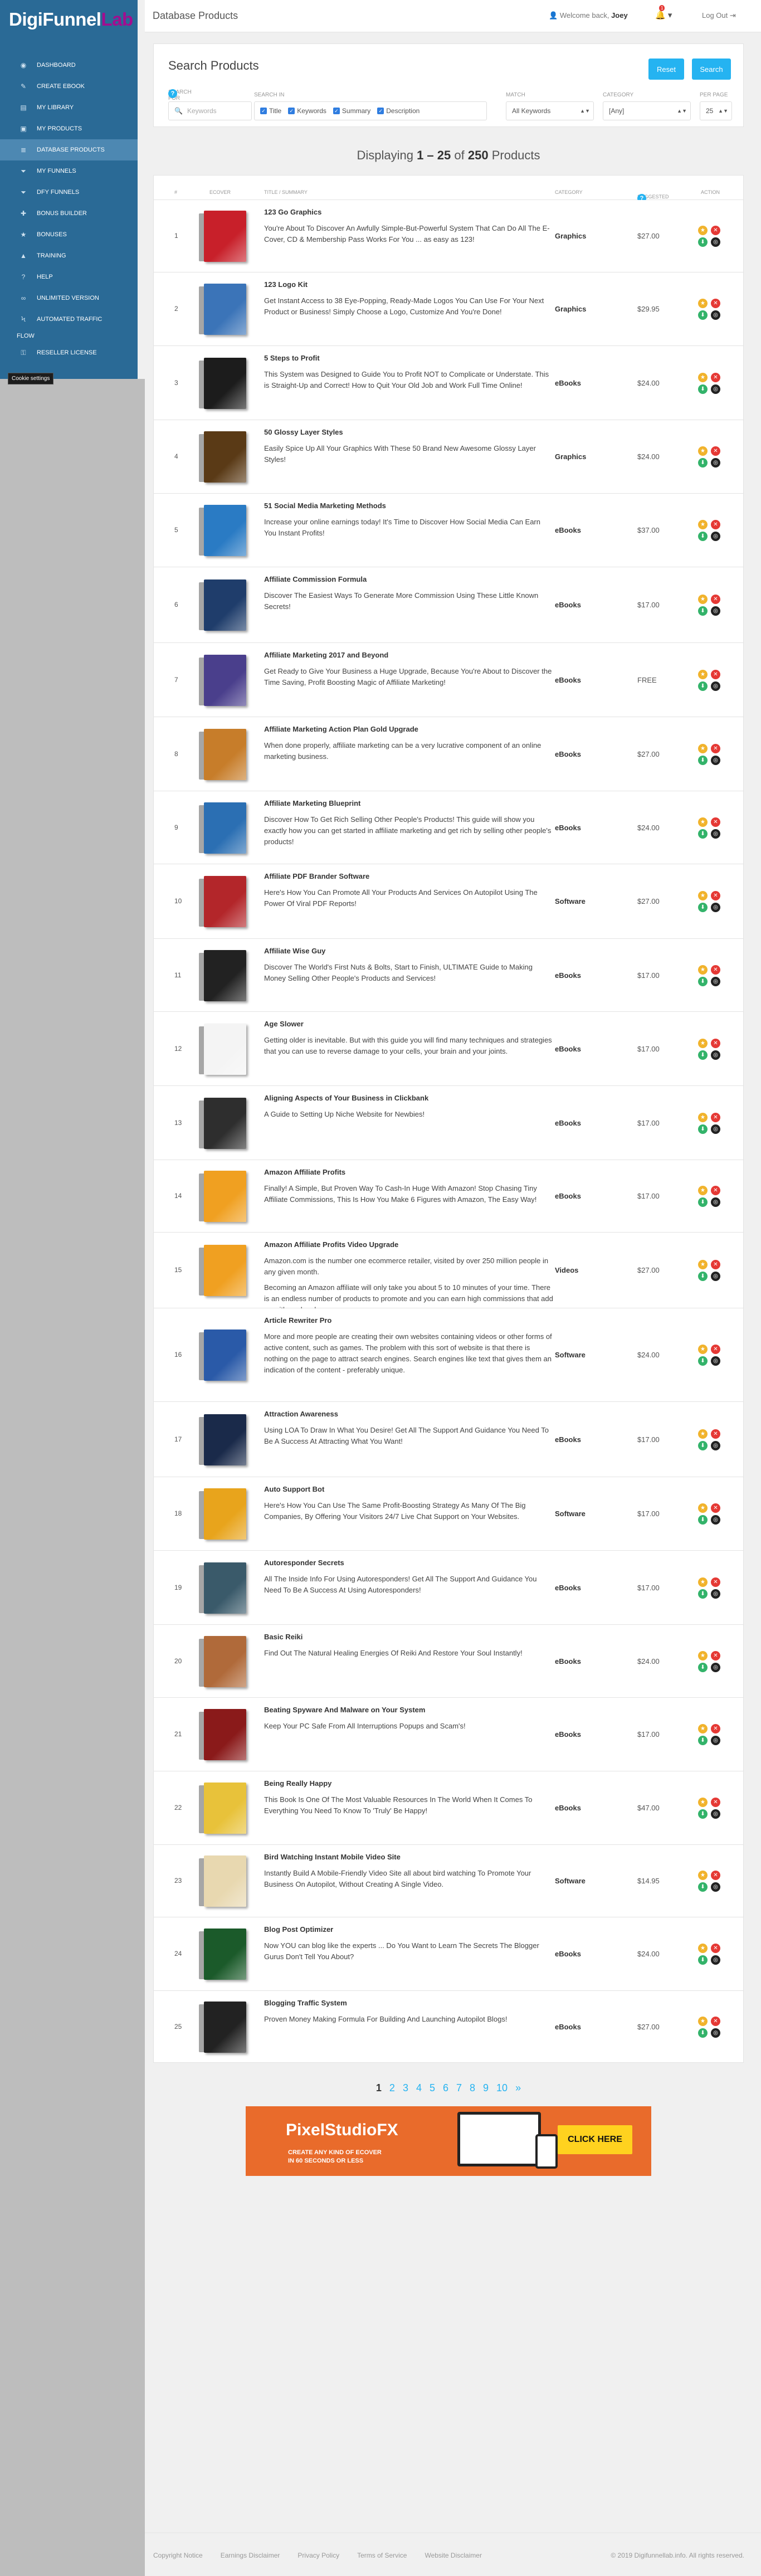  What do you see at coordinates (69, 86) in the screenshot?
I see `sidebar-item-create-ebook: ✎ Create Ebook` at bounding box center [69, 86].